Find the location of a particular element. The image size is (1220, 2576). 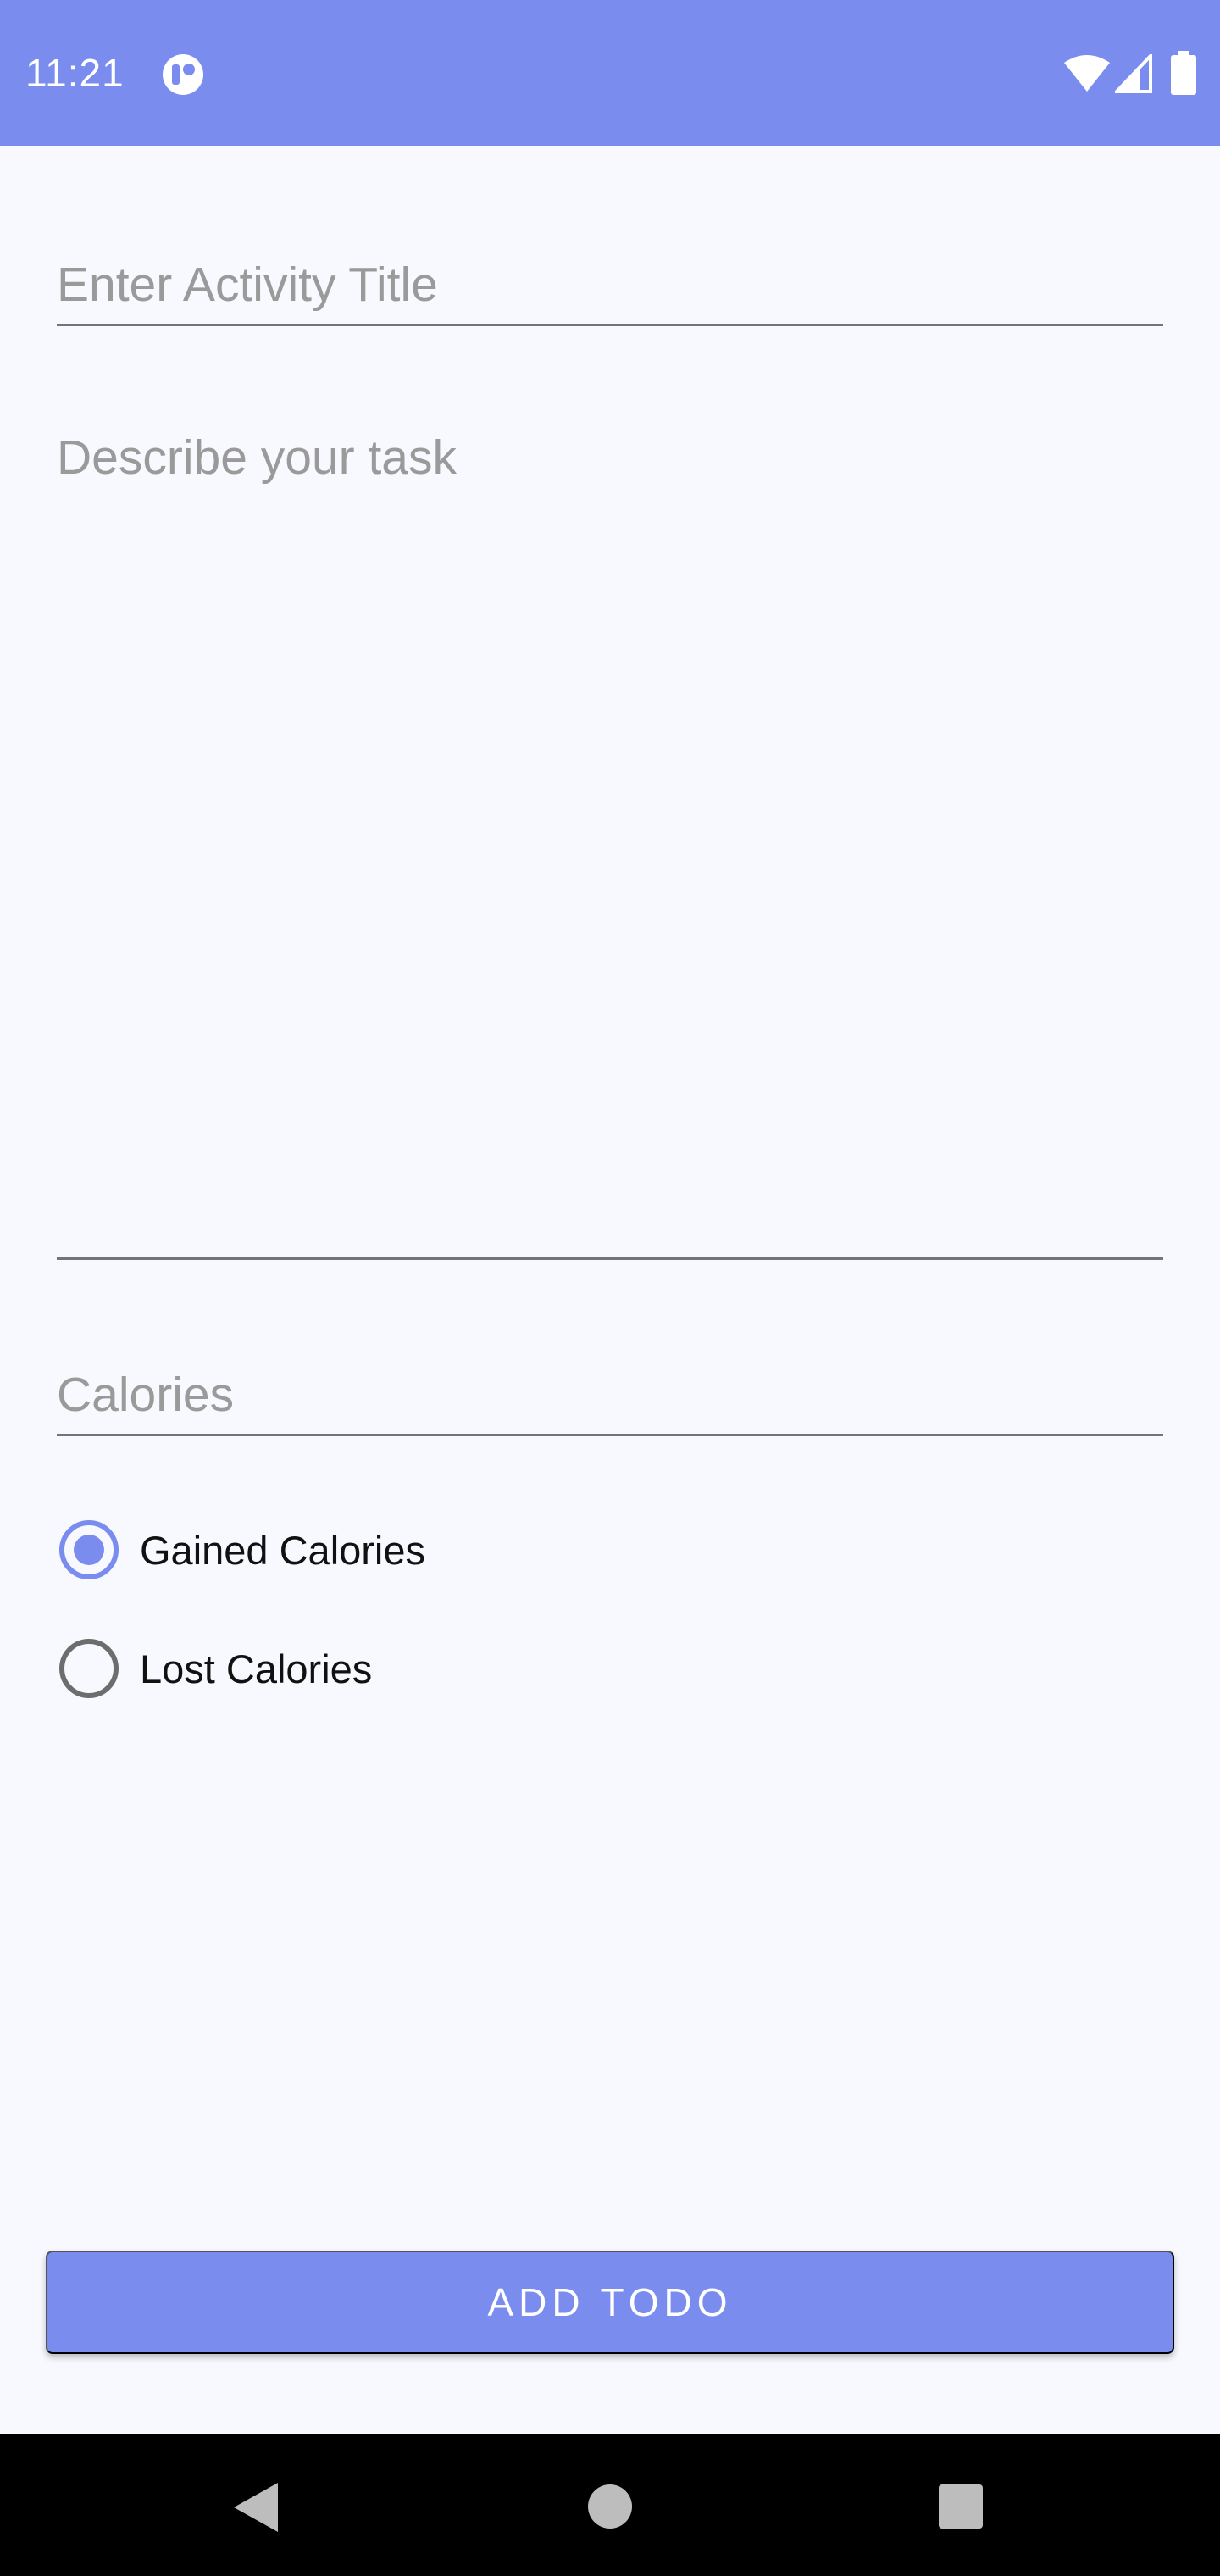

gained-calories-radio: Gained Calories is located at coordinates (242, 1550).